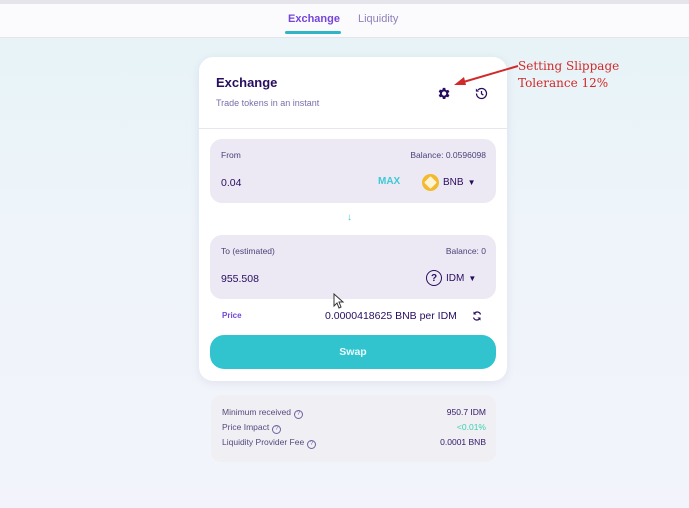 The image size is (689, 508). I want to click on from-token-select: BNB ▼, so click(448, 182).